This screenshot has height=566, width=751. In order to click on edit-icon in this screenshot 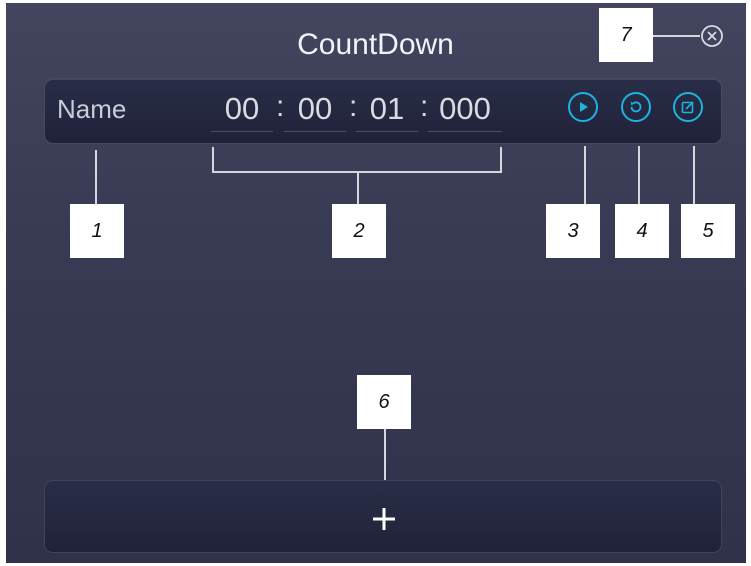, I will do `click(687, 107)`.